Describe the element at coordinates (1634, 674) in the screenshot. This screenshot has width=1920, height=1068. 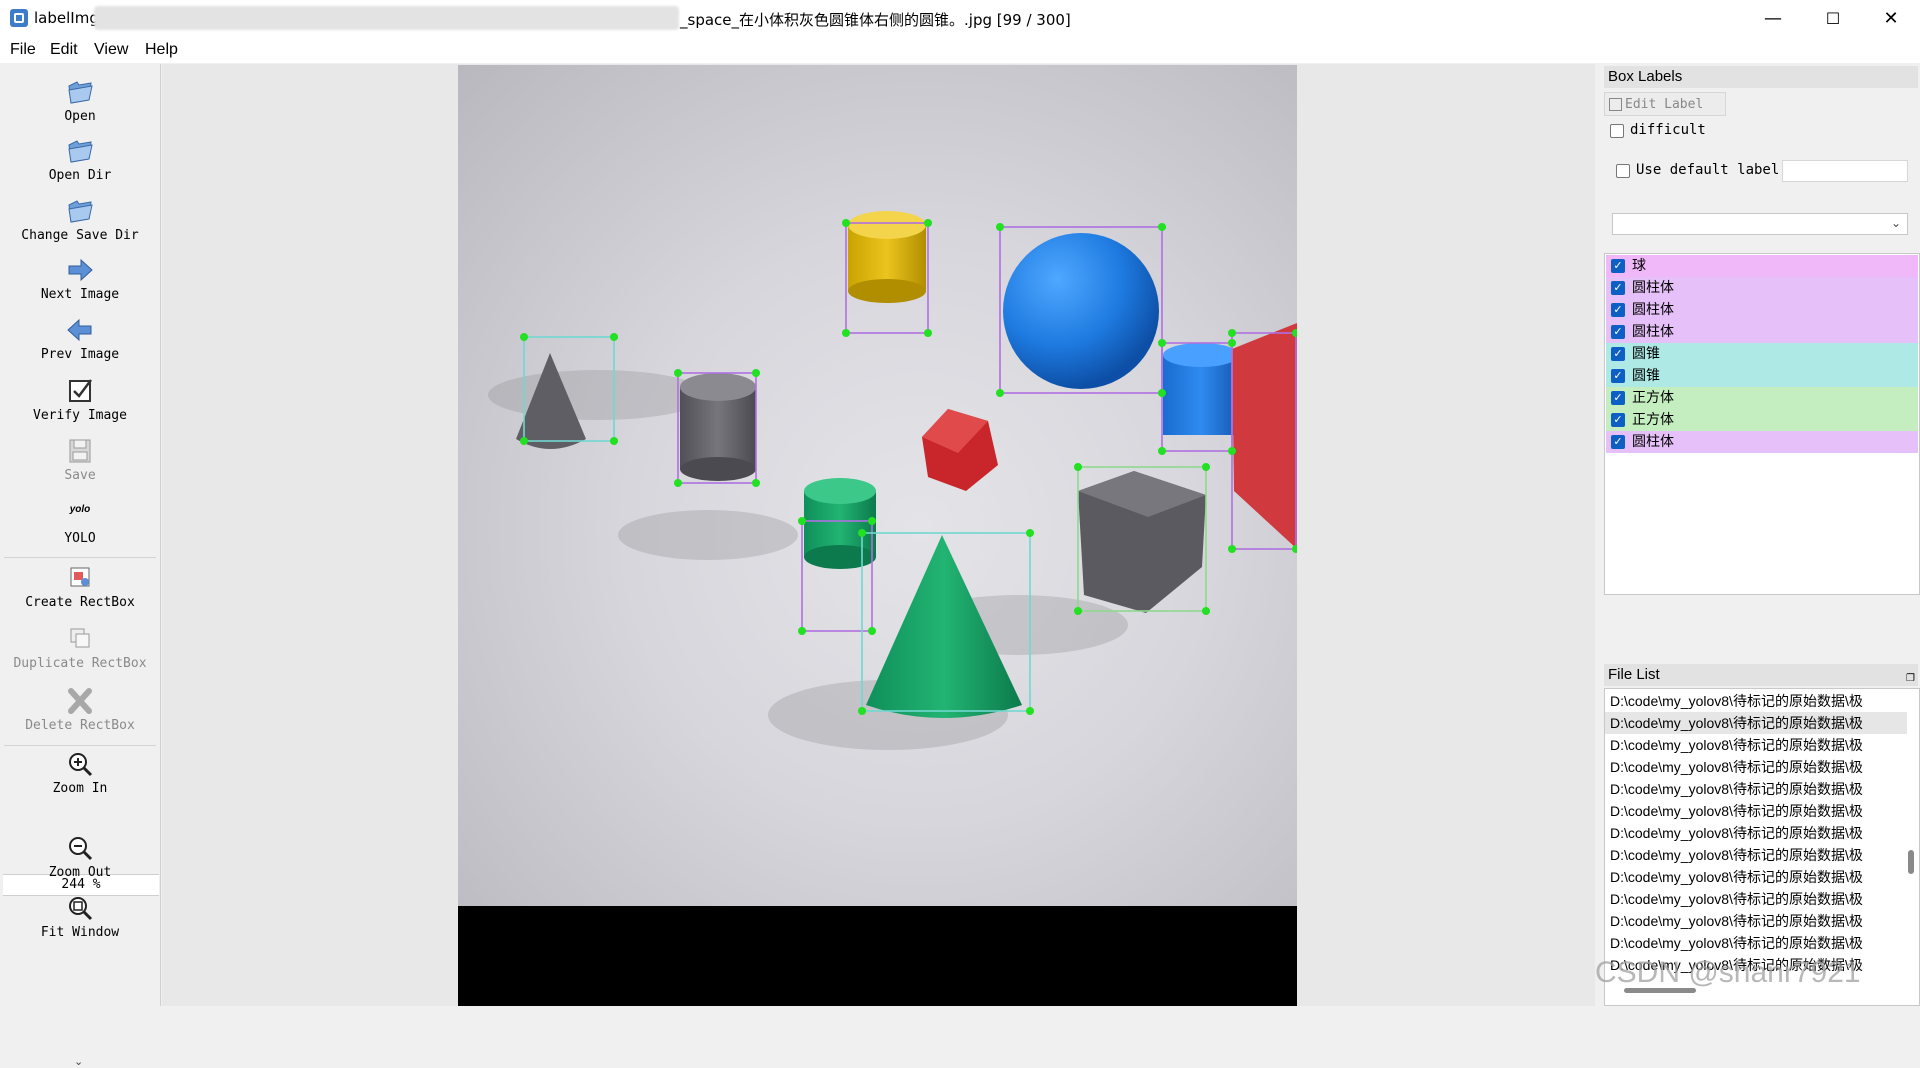
I see `file-list-title-text: File List` at that location.